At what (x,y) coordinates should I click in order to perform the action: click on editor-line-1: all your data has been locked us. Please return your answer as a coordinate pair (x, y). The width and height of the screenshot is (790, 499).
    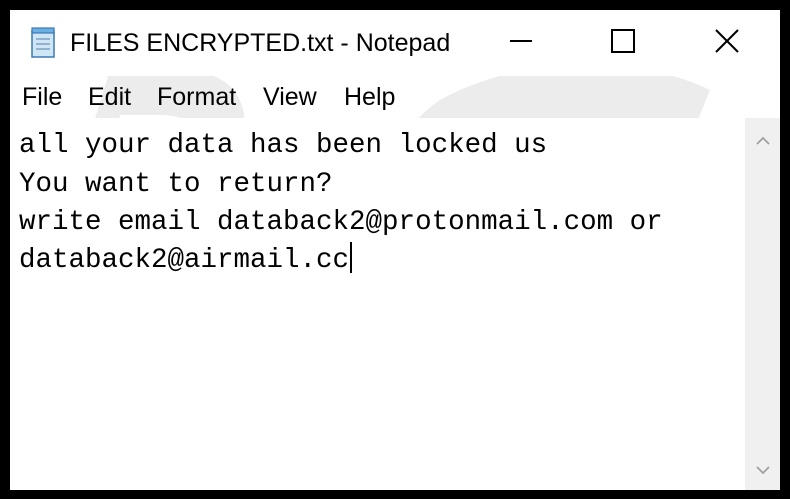
    Looking at the image, I should click on (283, 145).